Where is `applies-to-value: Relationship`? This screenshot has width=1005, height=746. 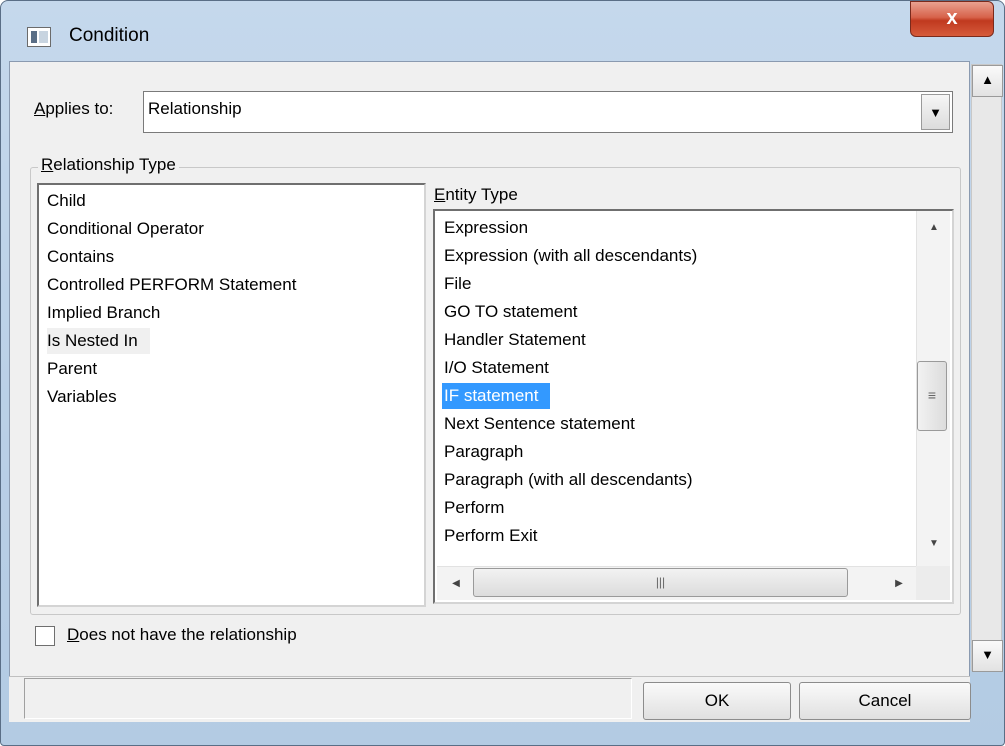 applies-to-value: Relationship is located at coordinates (195, 108).